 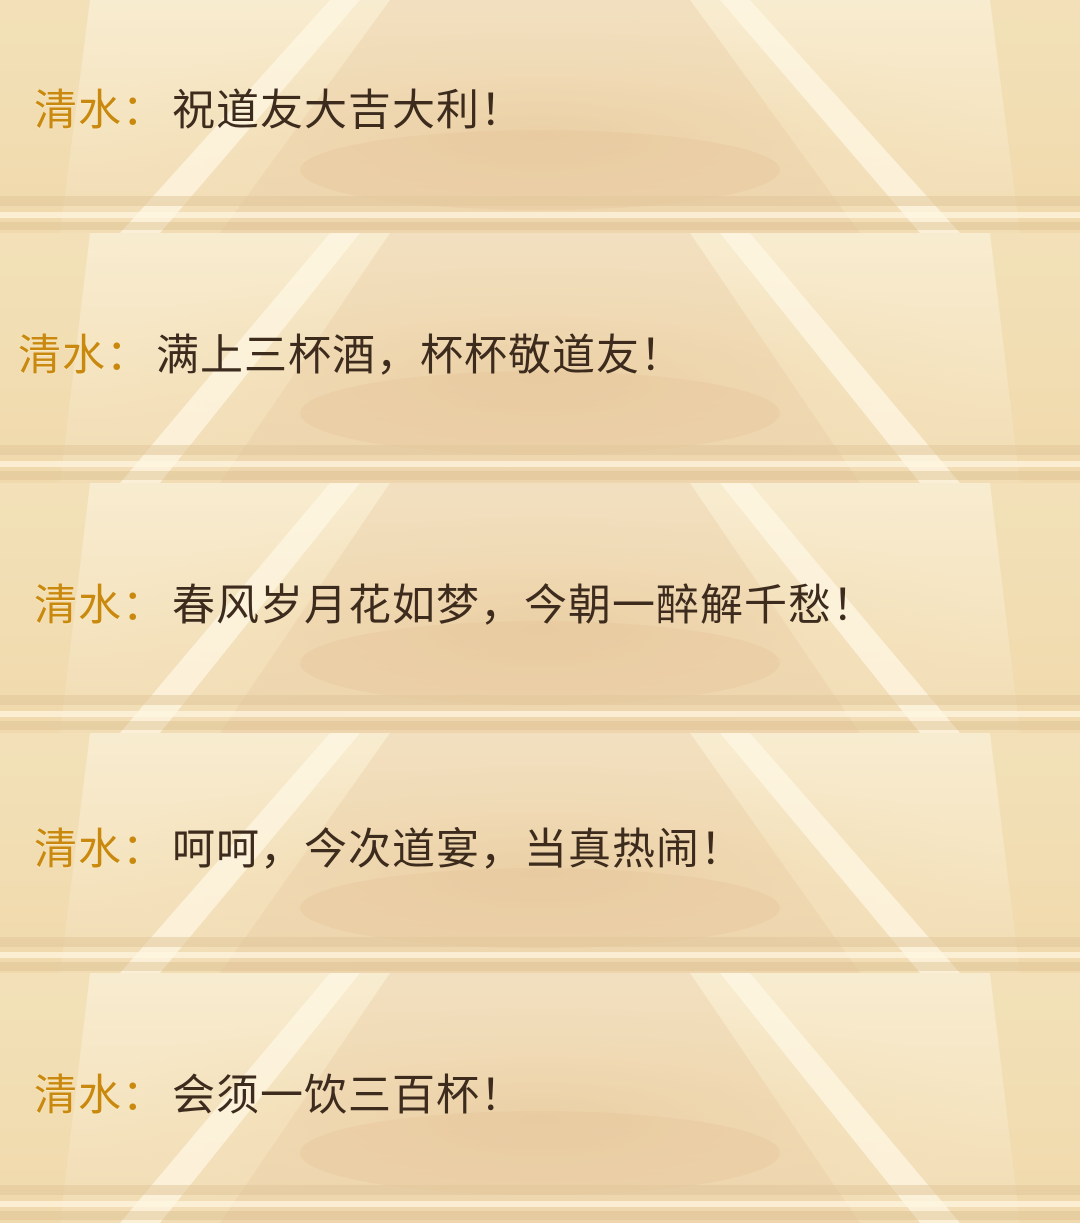 I want to click on dialogue-line: 清水： 满上三杯酒，杯杯敬道友！, so click(x=351, y=356).